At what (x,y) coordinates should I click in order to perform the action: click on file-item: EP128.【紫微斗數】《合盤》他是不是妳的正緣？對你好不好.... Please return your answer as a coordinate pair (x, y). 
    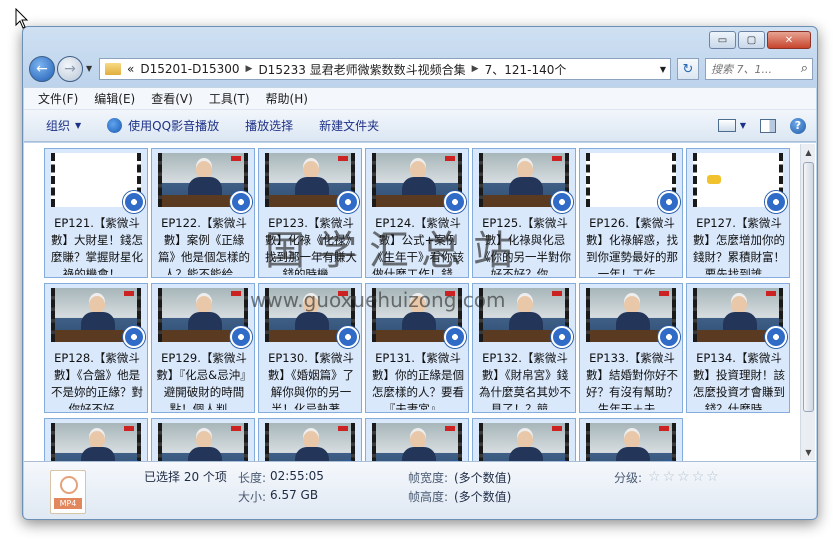
    Looking at the image, I should click on (96, 348).